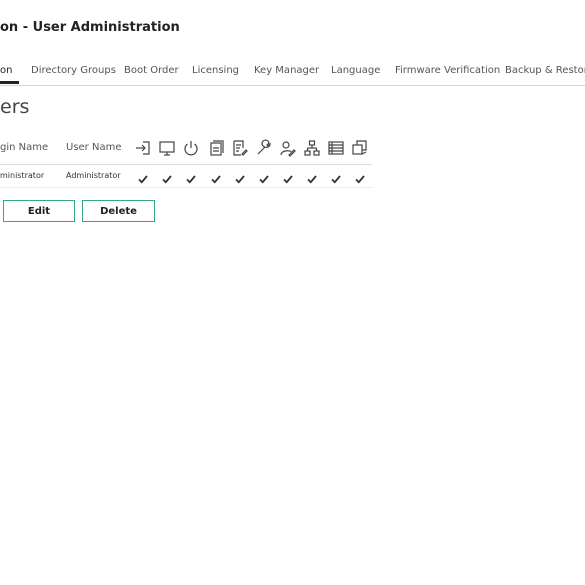 This screenshot has height=585, width=585. I want to click on edit-button: Edit, so click(39, 211).